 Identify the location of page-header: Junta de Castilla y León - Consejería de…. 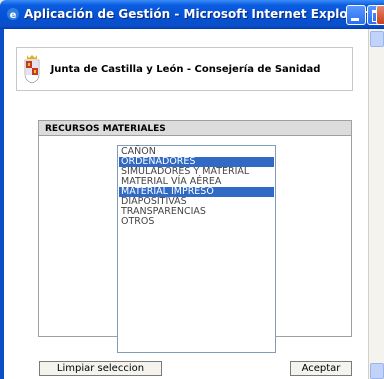
(184, 69).